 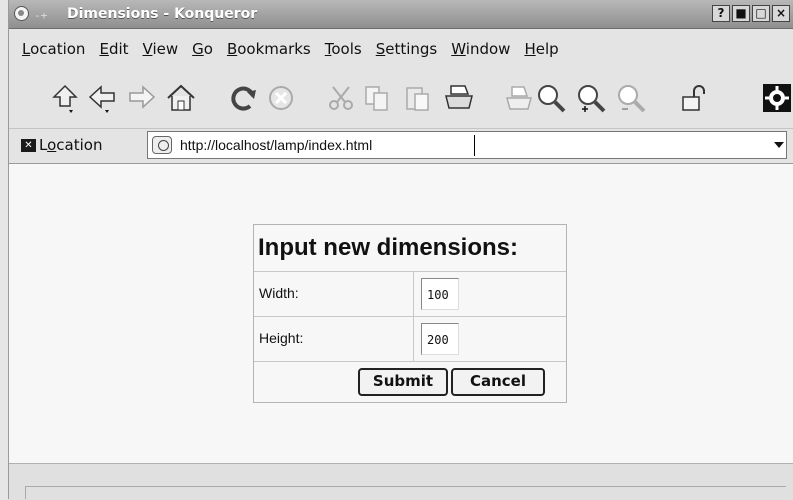 I want to click on location-label-mnemonic: o, so click(x=52, y=145).